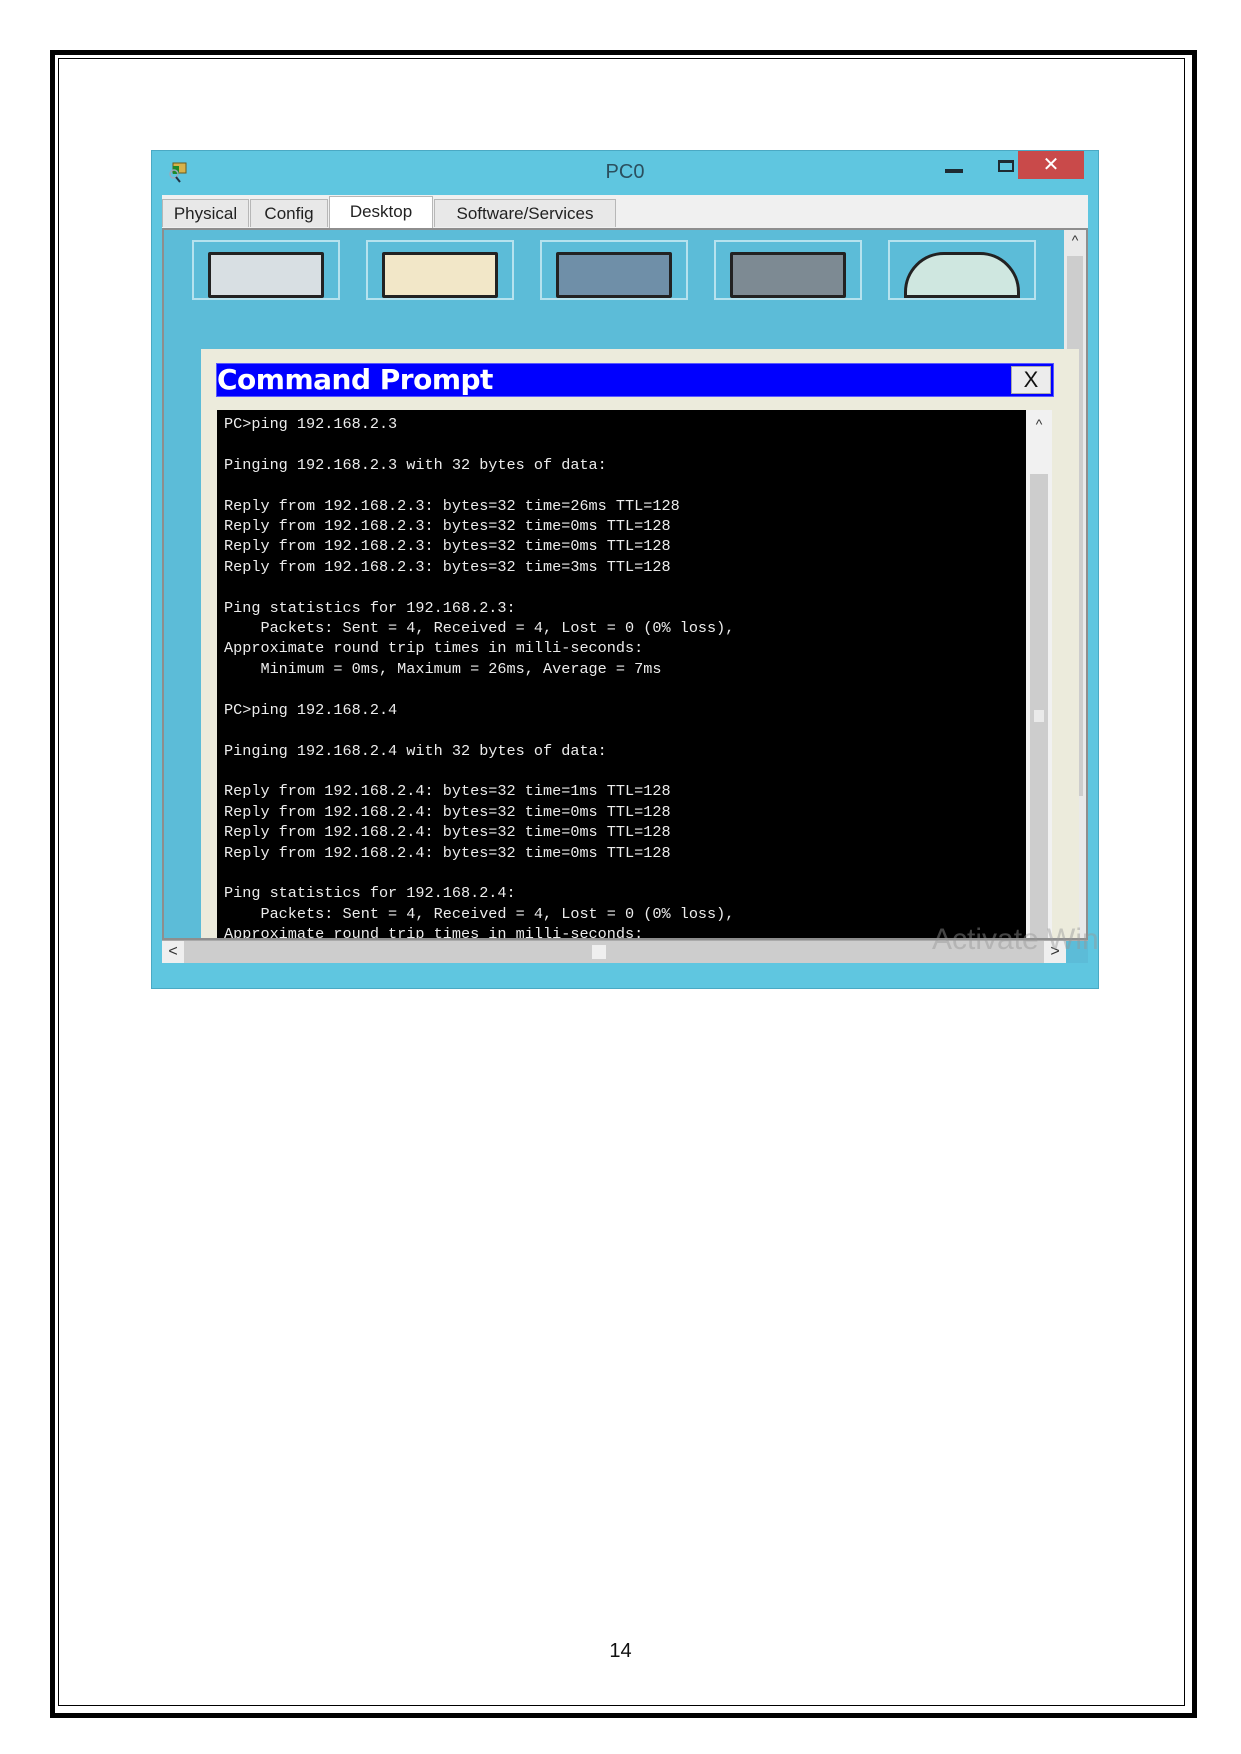 The width and height of the screenshot is (1241, 1754). Describe the element at coordinates (205, 213) in the screenshot. I see `tab-physical: Physical` at that location.